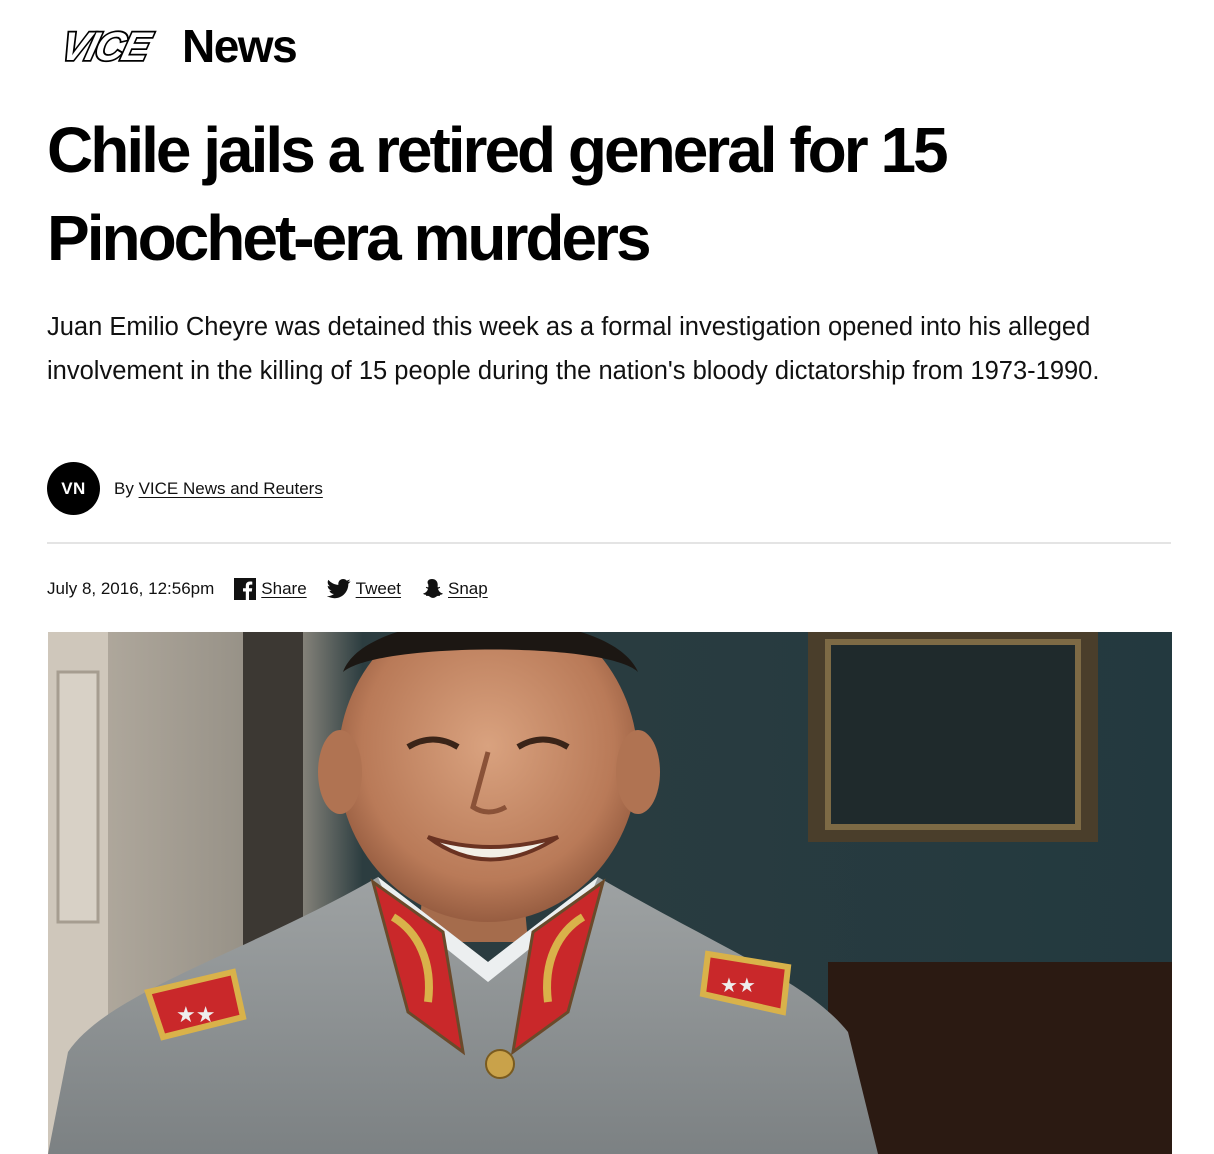 This screenshot has height=1154, width=1214. Describe the element at coordinates (231, 488) in the screenshot. I see `author-link: VICE News and Reuters` at that location.